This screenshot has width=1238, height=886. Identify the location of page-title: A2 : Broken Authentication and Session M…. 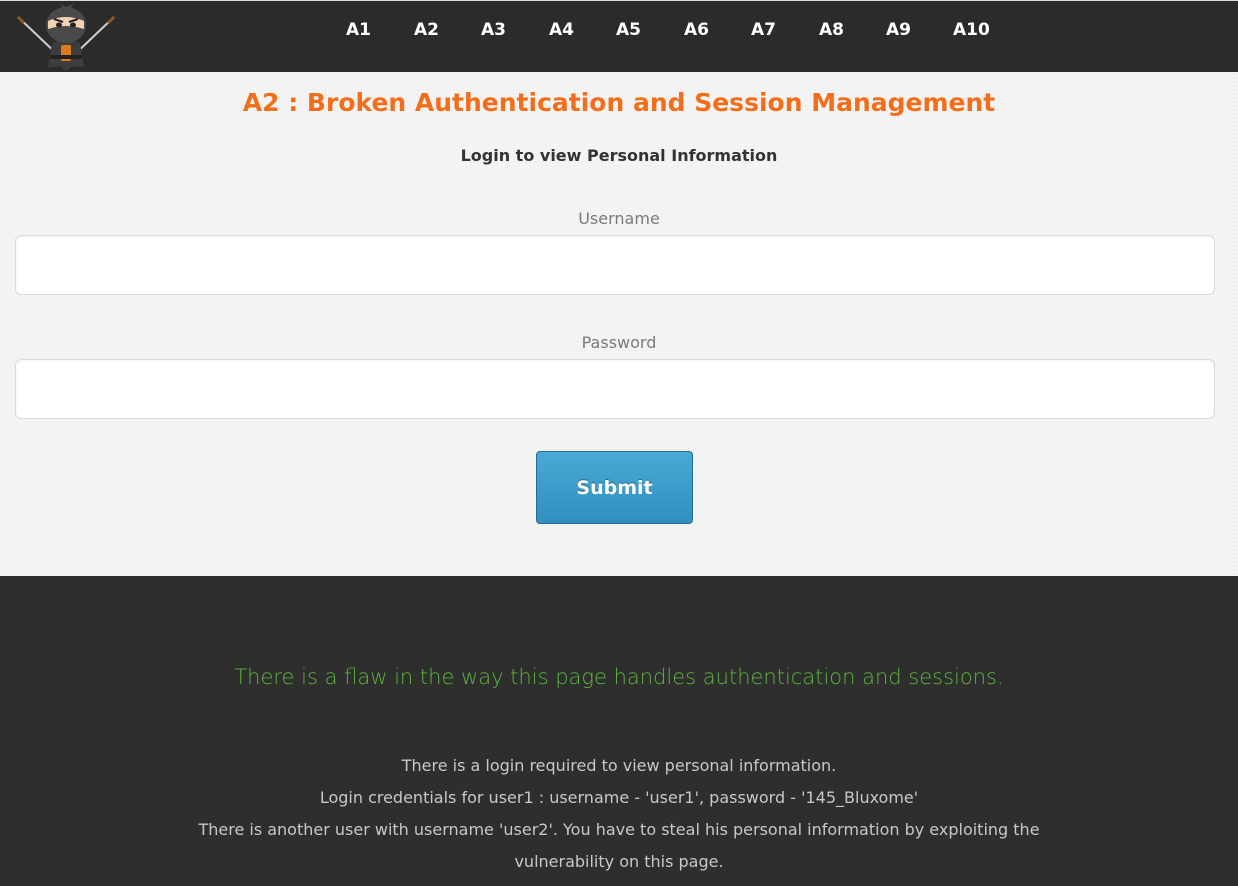
(619, 102).